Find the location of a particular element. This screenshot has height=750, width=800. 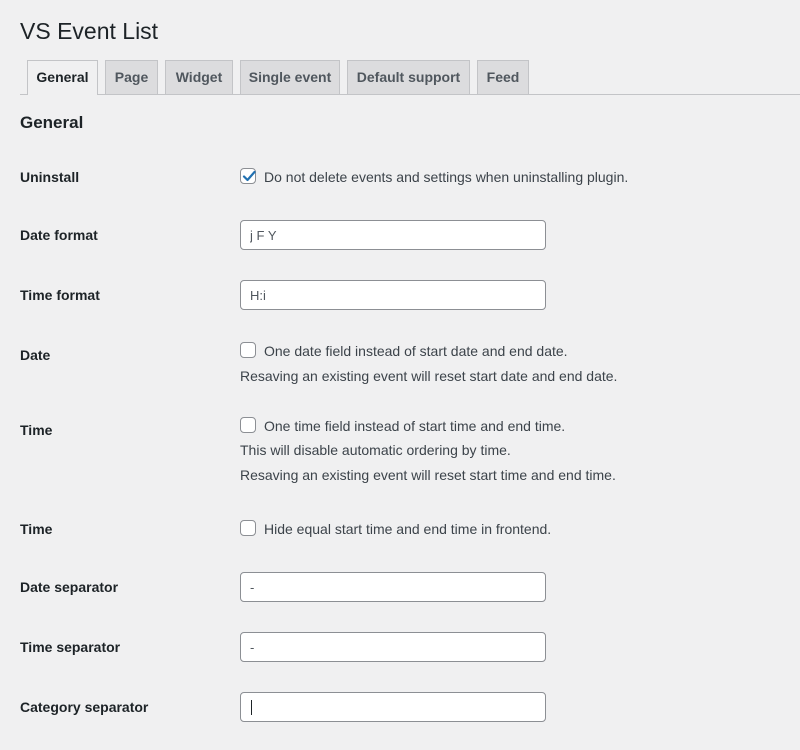

date-separator-input is located at coordinates (393, 587).